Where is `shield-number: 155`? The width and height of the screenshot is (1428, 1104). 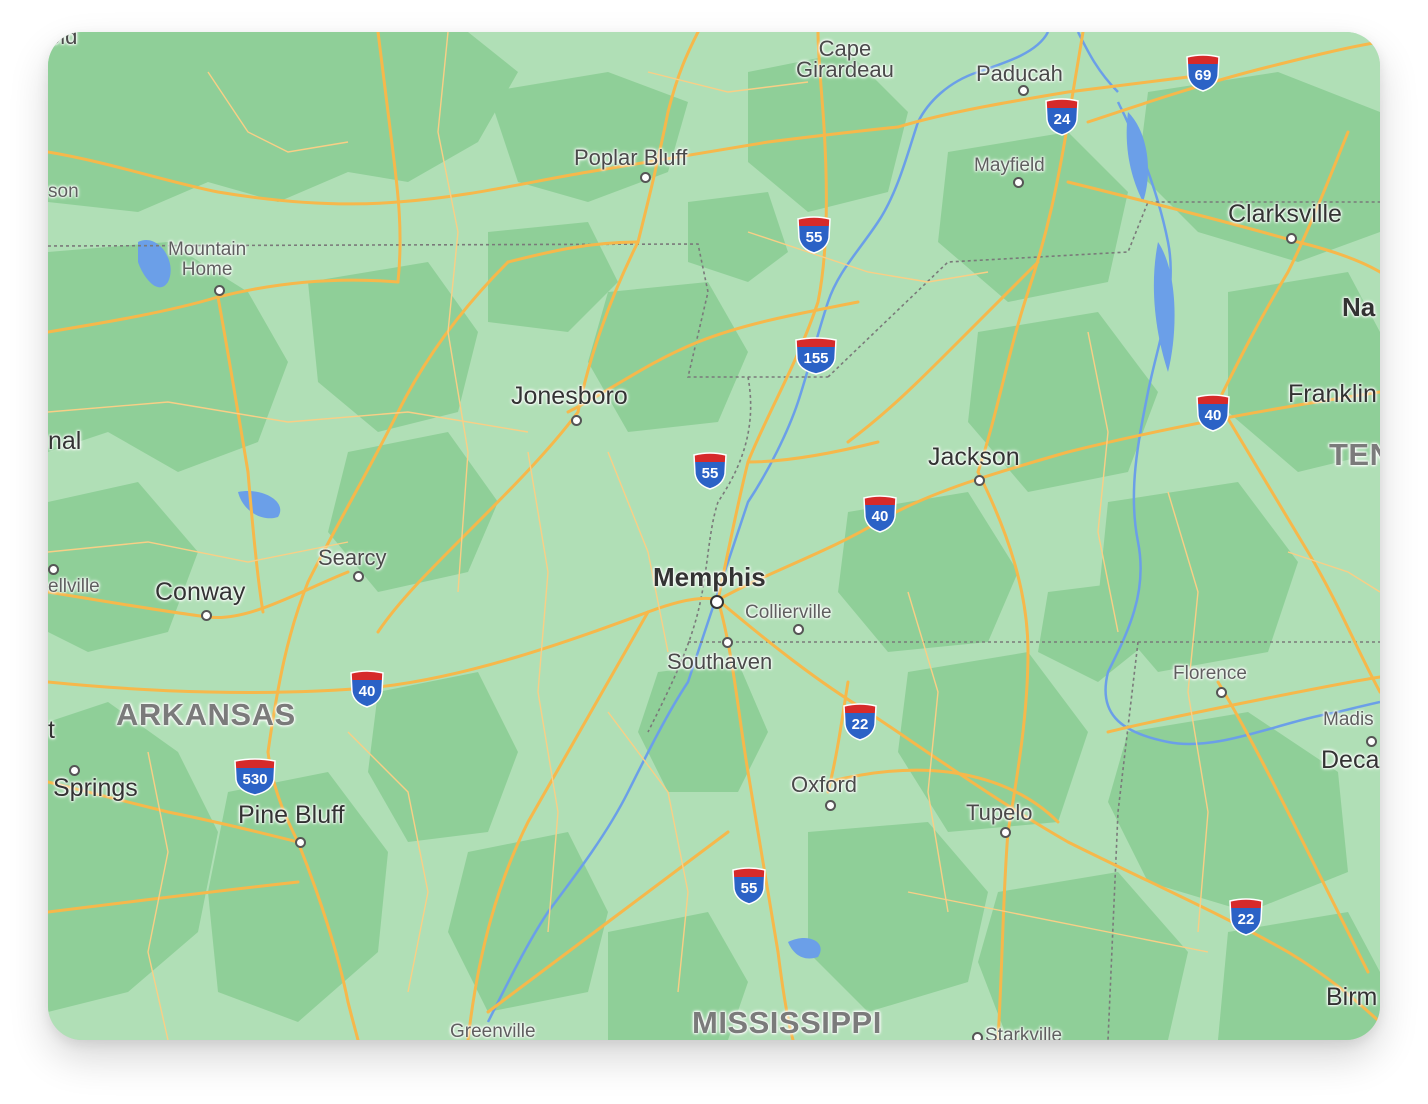
shield-number: 155 is located at coordinates (816, 358).